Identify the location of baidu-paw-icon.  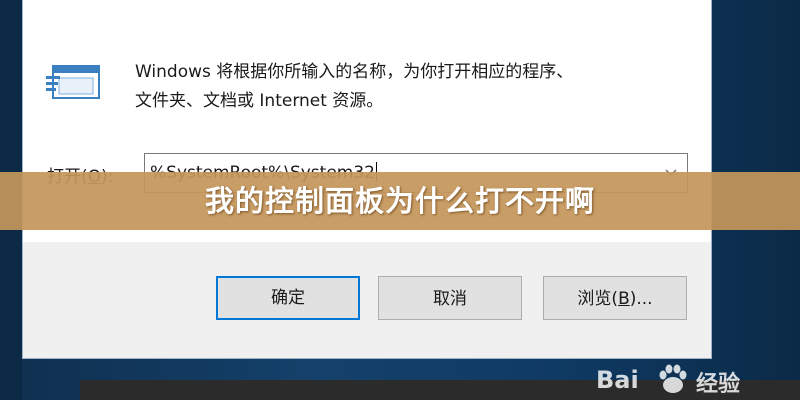
(673, 378).